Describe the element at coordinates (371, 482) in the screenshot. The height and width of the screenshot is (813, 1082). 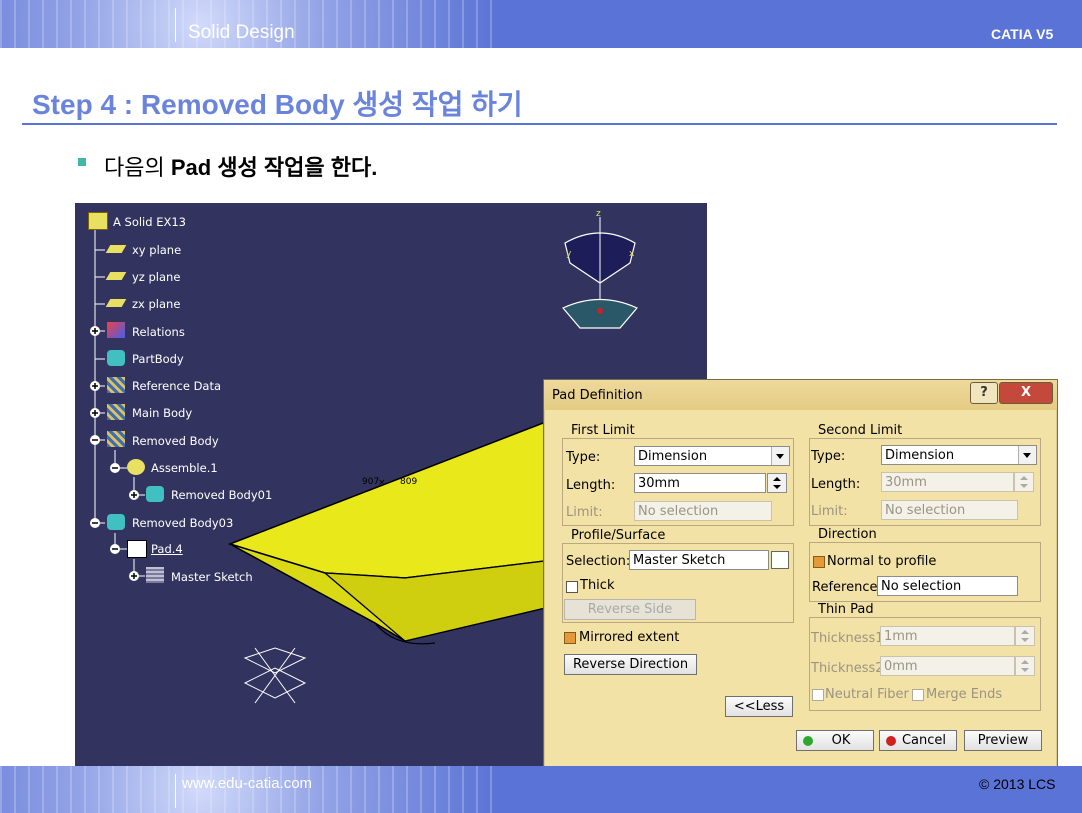
I see `cursor-coord-x: 907` at that location.